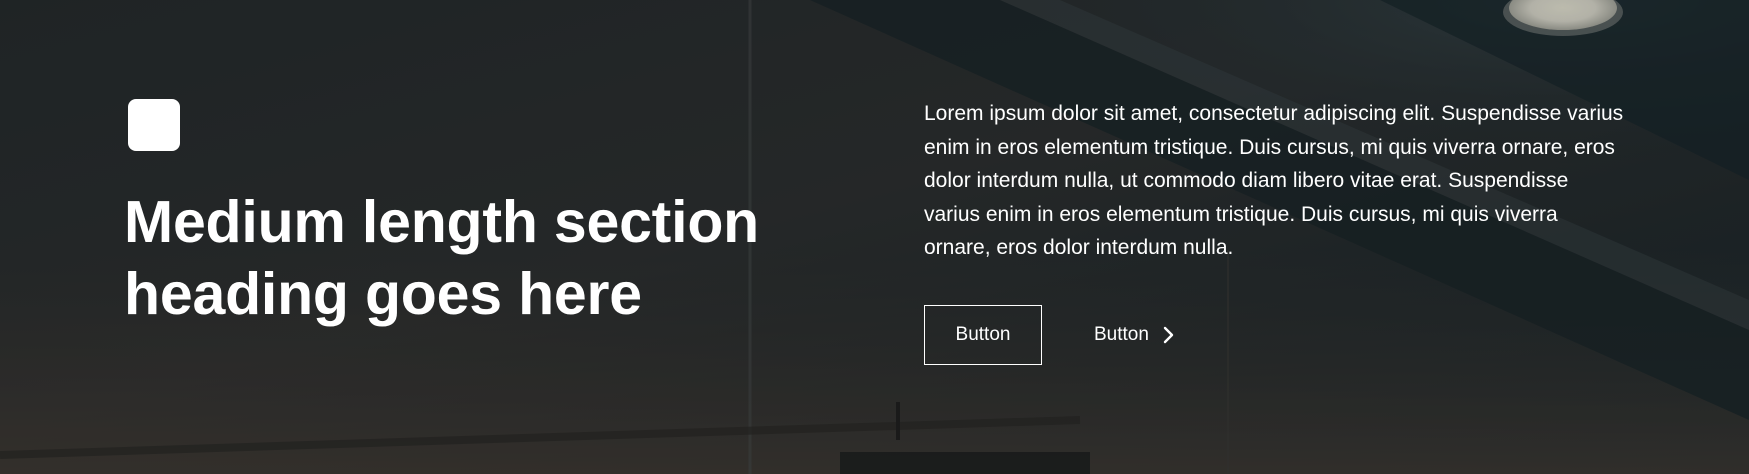 This screenshot has width=1749, height=474. What do you see at coordinates (1168, 335) in the screenshot?
I see `chevron-right-icon` at bounding box center [1168, 335].